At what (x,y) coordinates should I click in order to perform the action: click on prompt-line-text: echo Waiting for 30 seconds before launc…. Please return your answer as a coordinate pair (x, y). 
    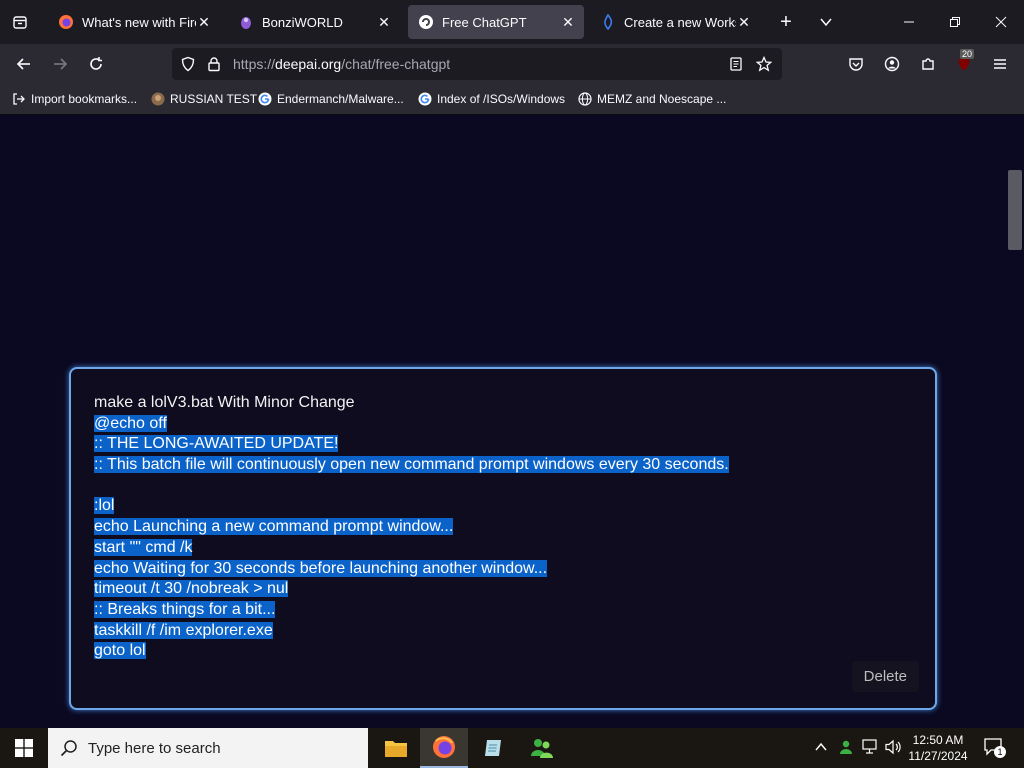
    Looking at the image, I should click on (321, 568).